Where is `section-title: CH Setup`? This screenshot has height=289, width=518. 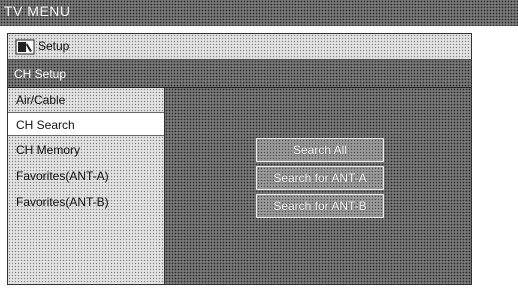
section-title: CH Setup is located at coordinates (40, 74).